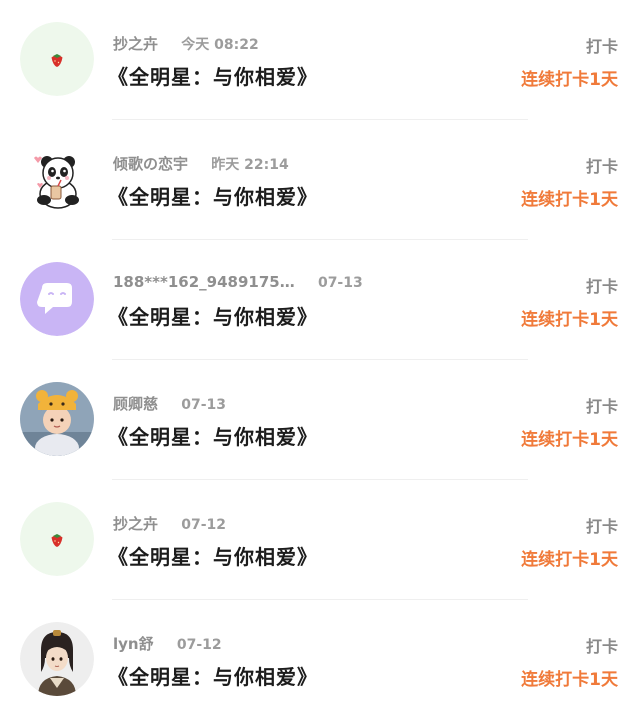 The height and width of the screenshot is (720, 640). I want to click on checkin-meta: lyn舒 07-12, so click(167, 644).